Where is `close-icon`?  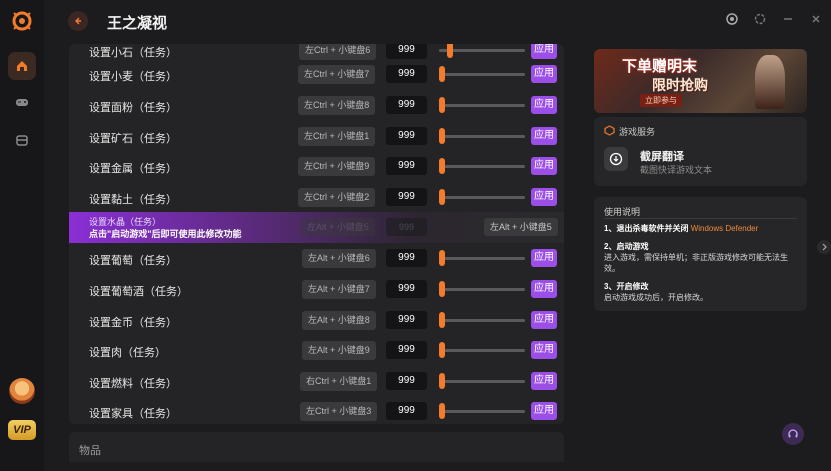
close-icon is located at coordinates (816, 19).